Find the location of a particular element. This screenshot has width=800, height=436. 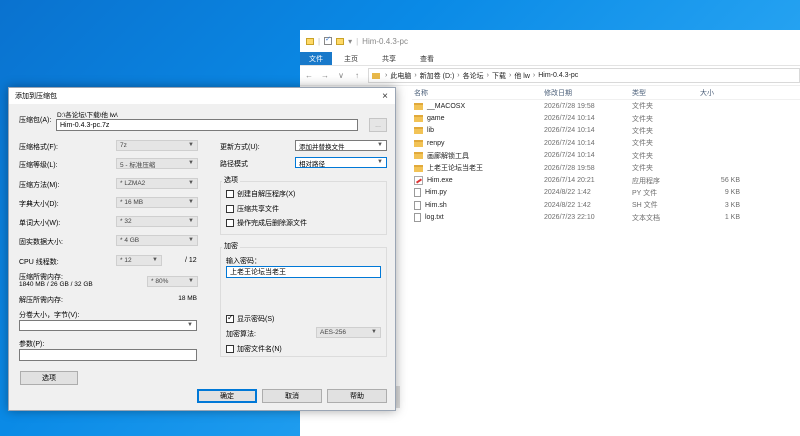

archive-name-input: Him-0.4.3-pc.7z is located at coordinates (207, 125).